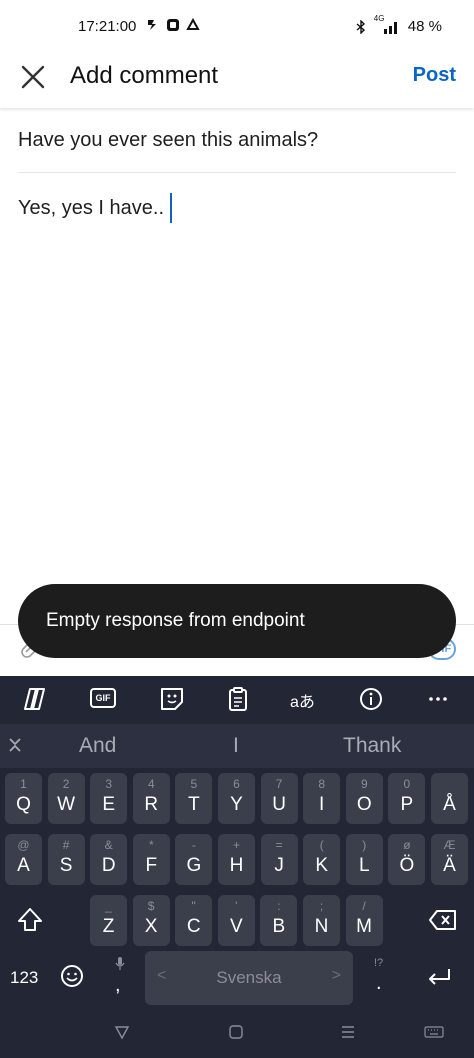 This screenshot has width=474, height=1058. What do you see at coordinates (379, 983) in the screenshot?
I see `period-key: .` at bounding box center [379, 983].